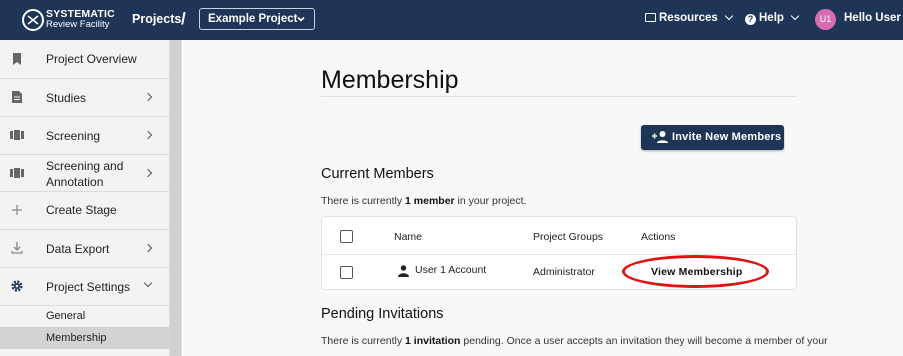 The height and width of the screenshot is (356, 903). What do you see at coordinates (76, 338) in the screenshot?
I see `sidebar-subitem-label: Membership` at bounding box center [76, 338].